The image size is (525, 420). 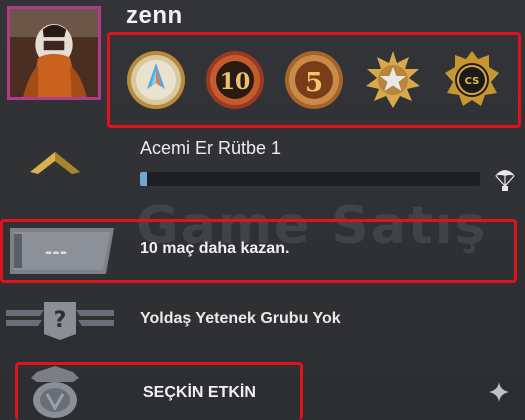 I want to click on svg-text: CS, so click(x=472, y=81).